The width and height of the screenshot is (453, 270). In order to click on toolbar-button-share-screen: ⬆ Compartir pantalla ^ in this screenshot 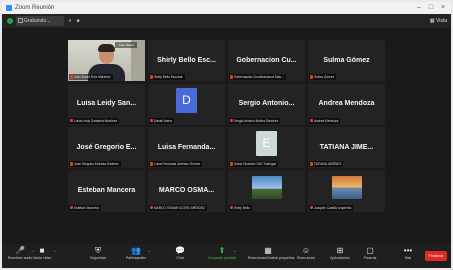, I will do `click(222, 256)`.